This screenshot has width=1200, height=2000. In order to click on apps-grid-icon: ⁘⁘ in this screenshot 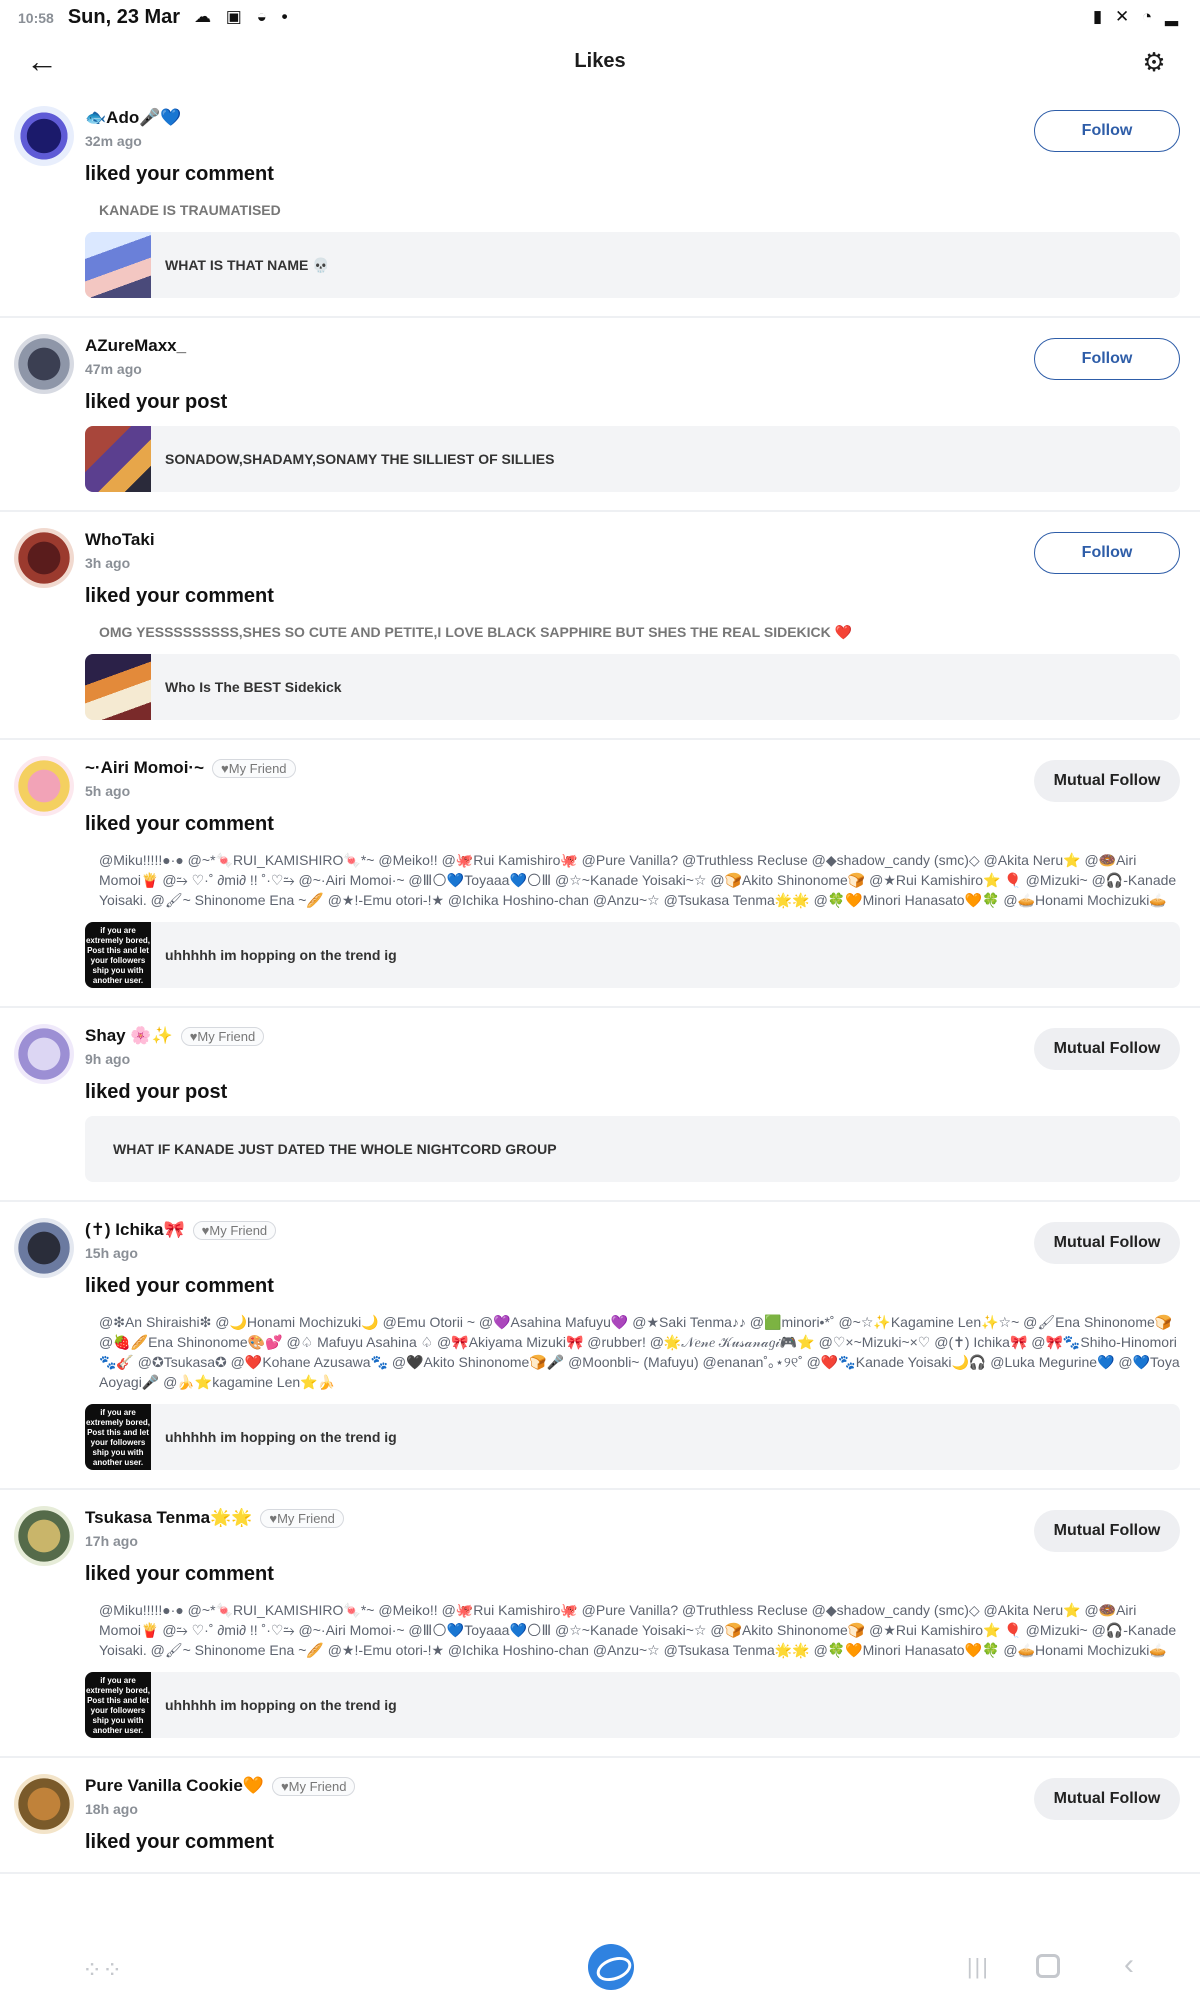, I will do `click(102, 1970)`.